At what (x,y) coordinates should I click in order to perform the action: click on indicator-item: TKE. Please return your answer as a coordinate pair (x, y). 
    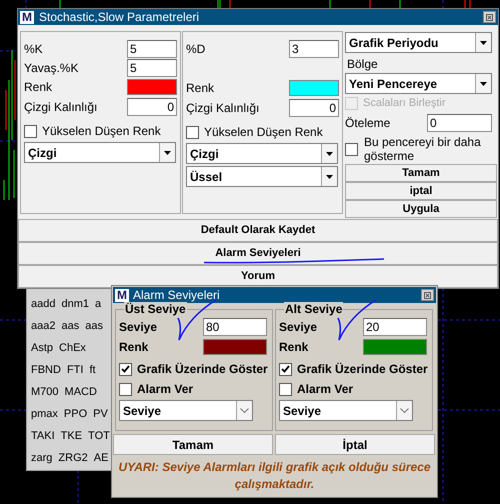
    Looking at the image, I should click on (71, 436).